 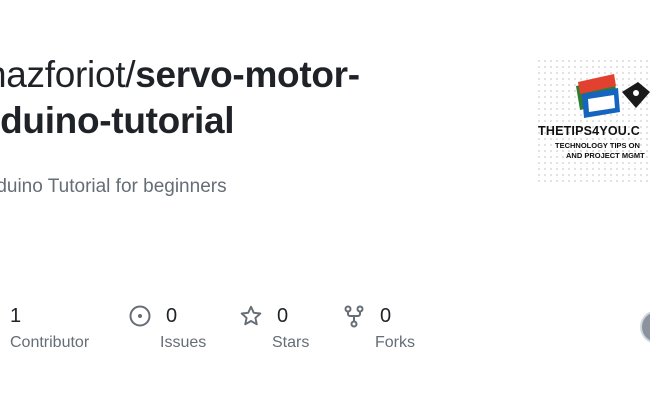 I want to click on repo-name-line1: servo-motor-, so click(x=247, y=74).